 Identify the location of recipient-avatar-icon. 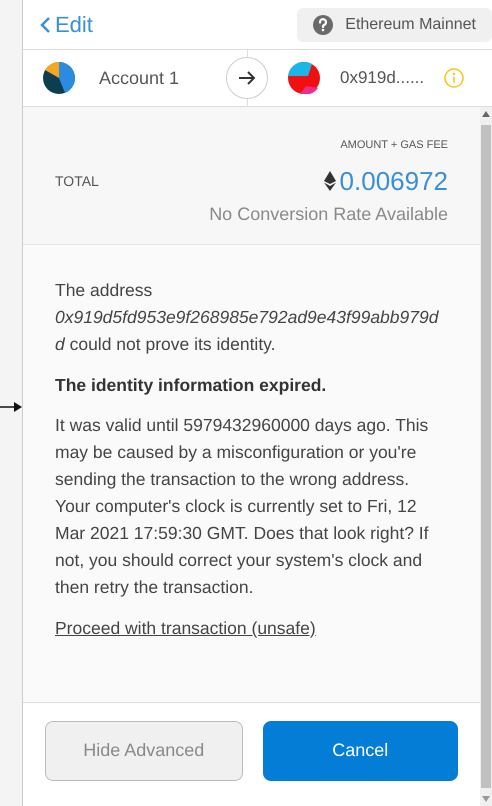
(304, 78).